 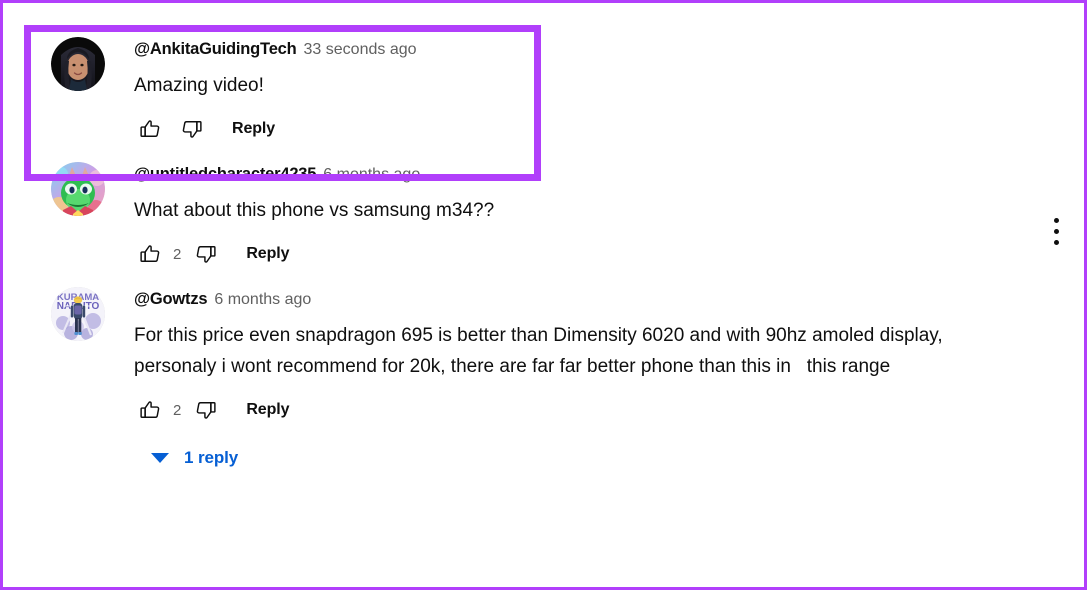 What do you see at coordinates (171, 299) in the screenshot?
I see `comment-author: @Gowtzs` at bounding box center [171, 299].